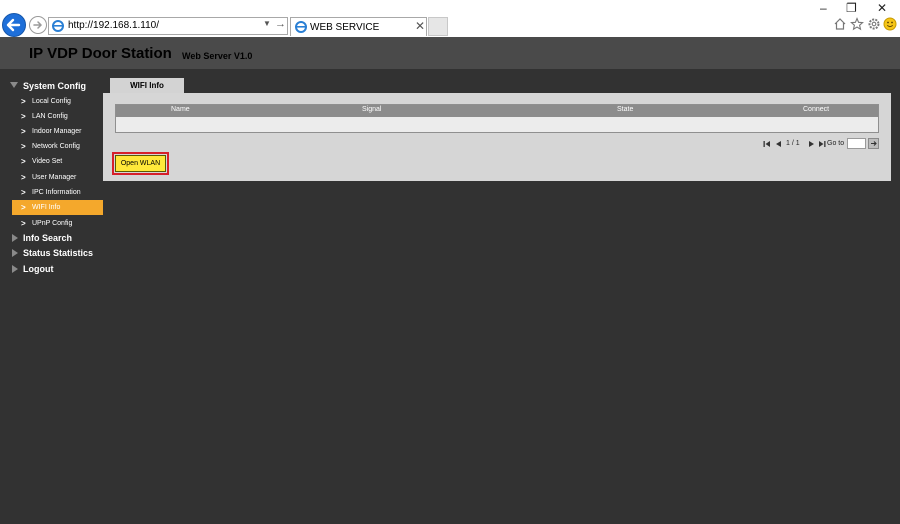 This screenshot has height=524, width=900. What do you see at coordinates (267, 23) in the screenshot?
I see `address-dropdown-icon: ▼` at bounding box center [267, 23].